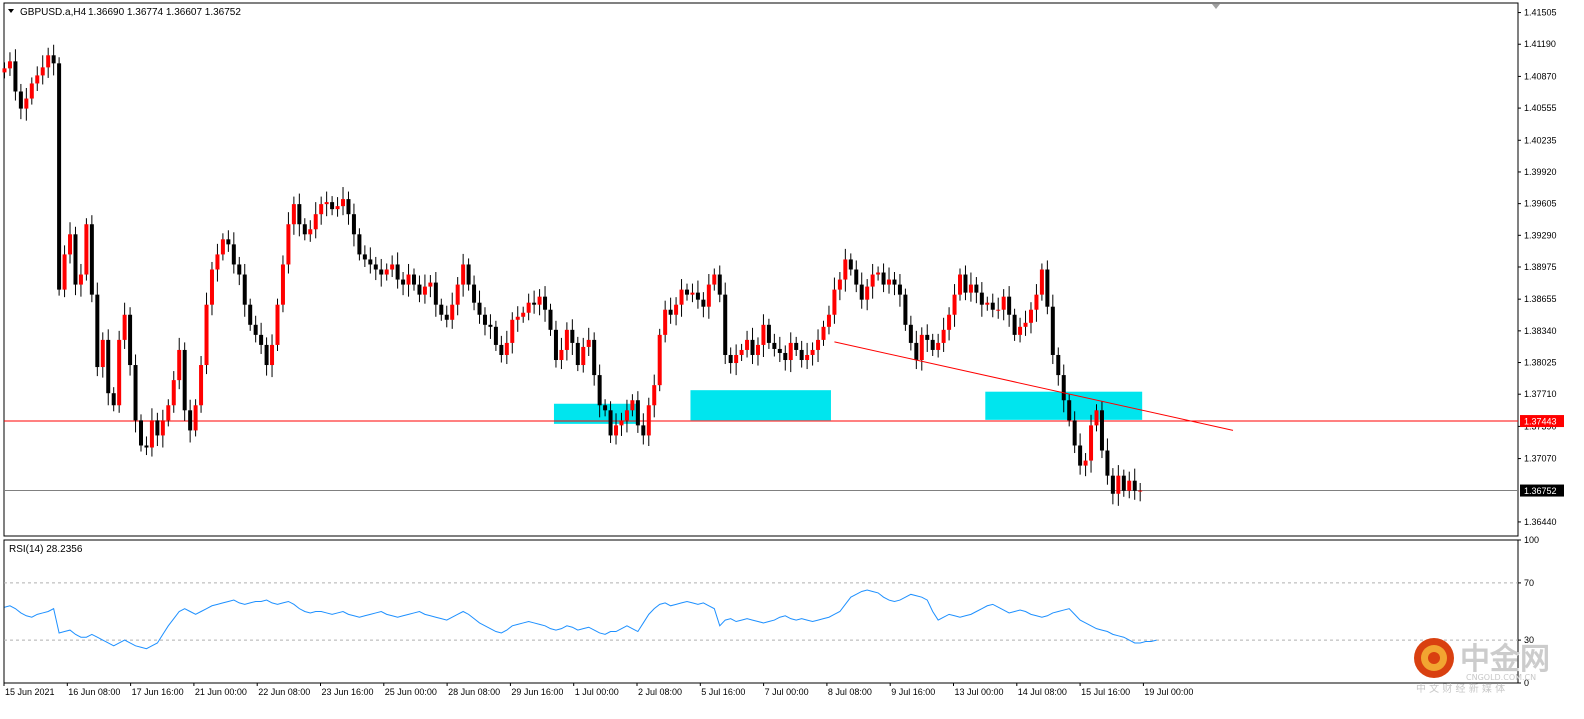  I want to click on time-tick-label: 13 Jul 00:00, so click(979, 692).